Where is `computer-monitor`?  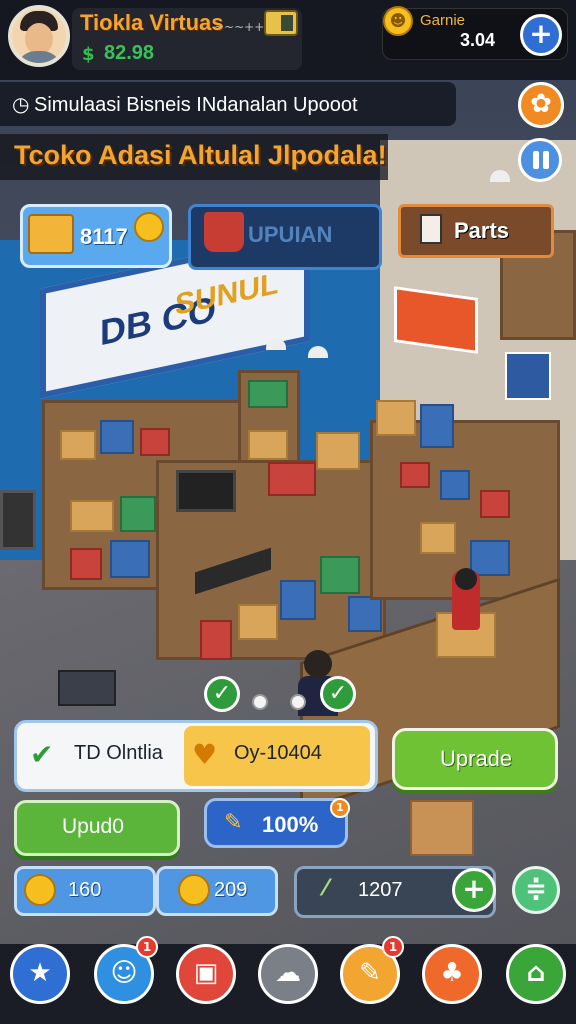 computer-monitor is located at coordinates (206, 491).